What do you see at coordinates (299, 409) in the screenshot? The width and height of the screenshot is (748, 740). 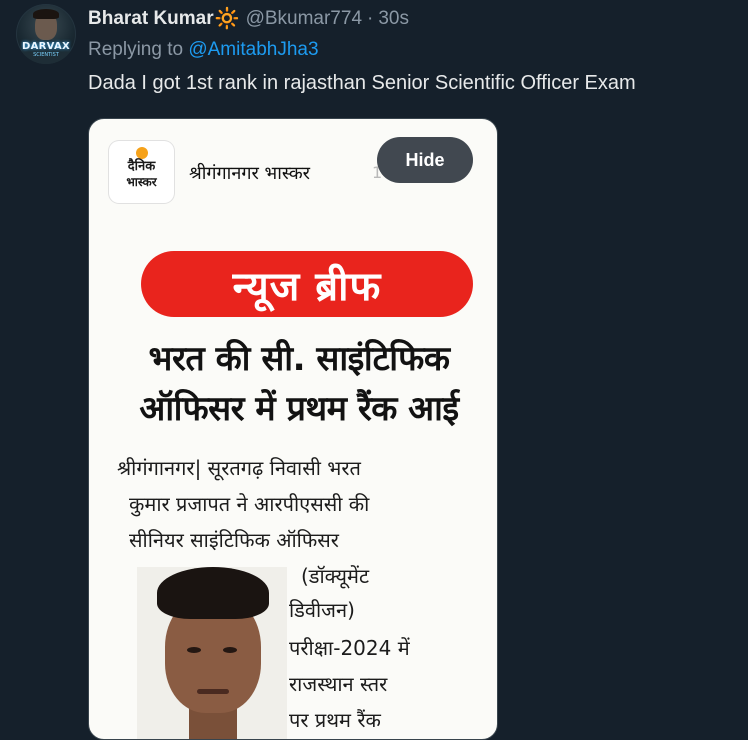 I see `headline-line-2: ऑफिसर में प्रथम रैंक आई` at bounding box center [299, 409].